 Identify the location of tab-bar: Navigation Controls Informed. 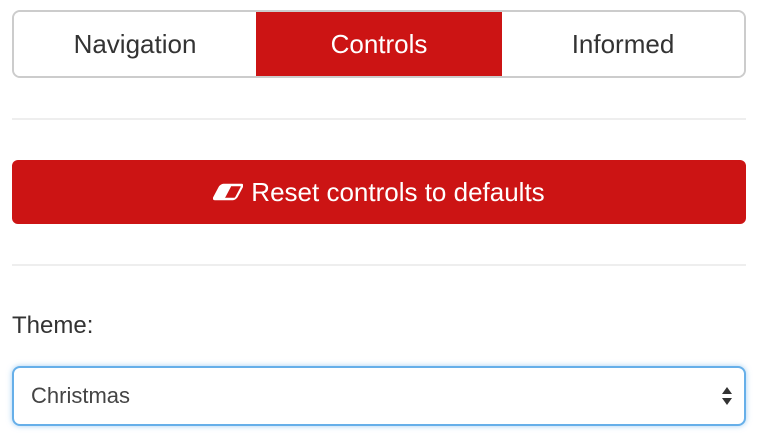
(379, 44).